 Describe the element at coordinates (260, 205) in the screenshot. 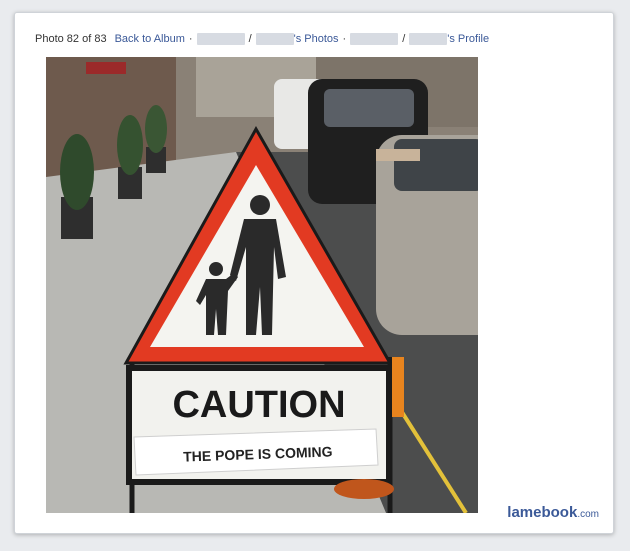

I see `adult-figure-icon` at that location.